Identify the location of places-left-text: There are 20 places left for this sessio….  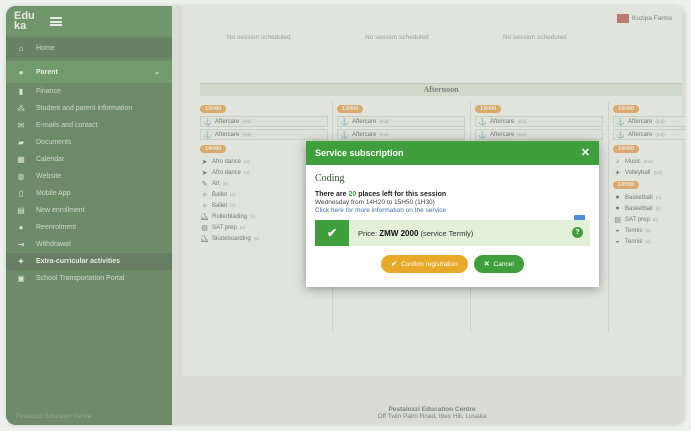
(381, 194).